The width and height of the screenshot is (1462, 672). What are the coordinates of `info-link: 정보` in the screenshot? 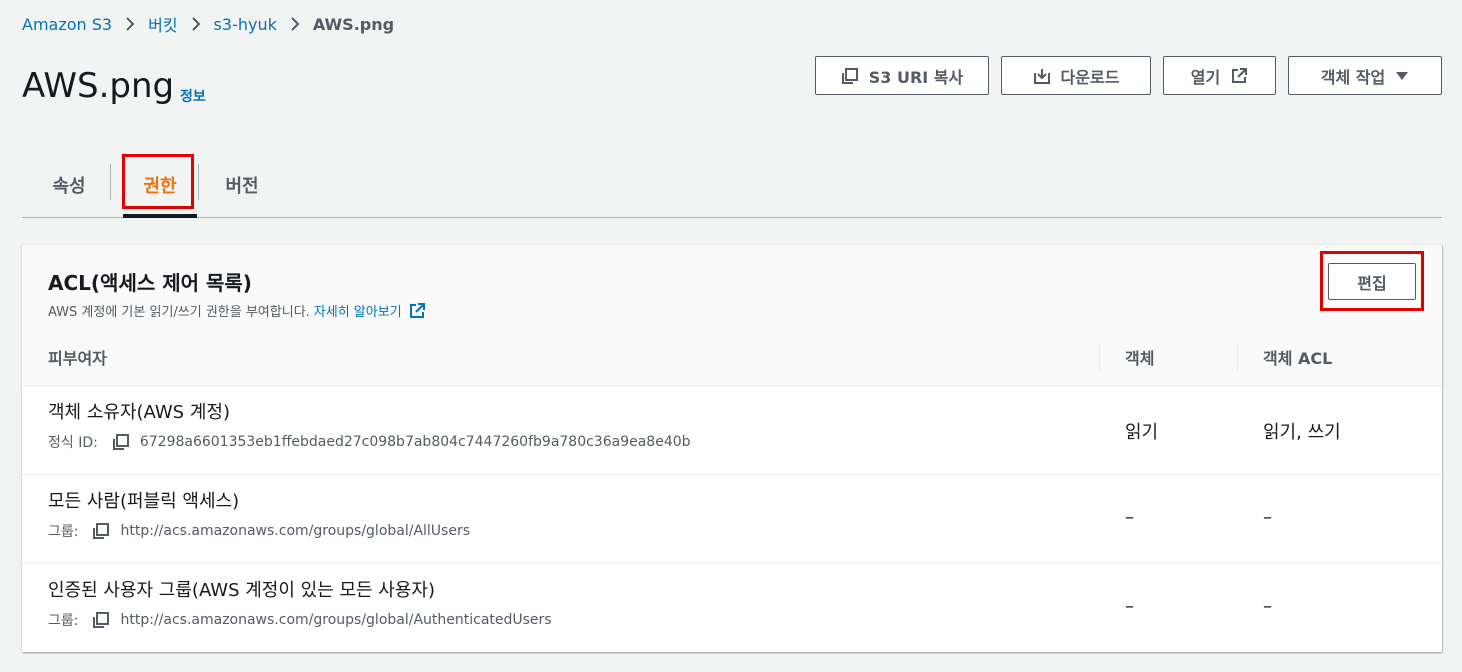 It's located at (193, 96).